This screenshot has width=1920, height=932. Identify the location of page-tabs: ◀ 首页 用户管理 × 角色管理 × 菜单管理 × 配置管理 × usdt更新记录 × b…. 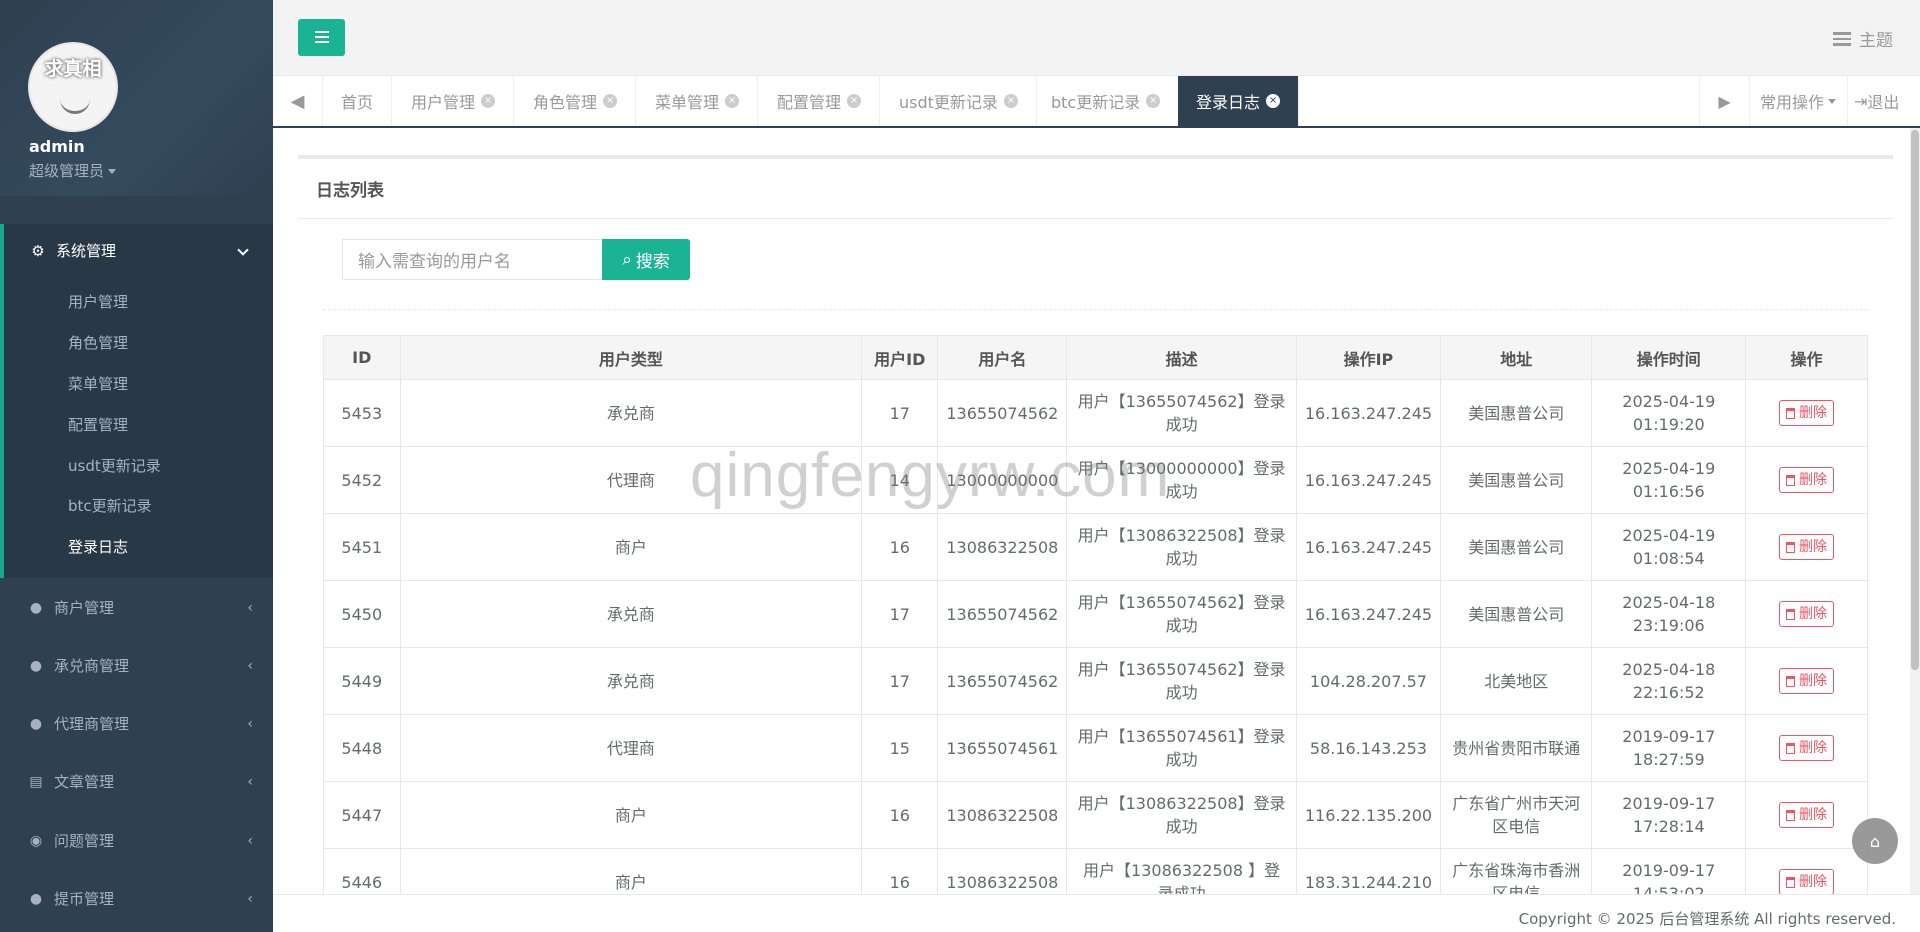
(1096, 102).